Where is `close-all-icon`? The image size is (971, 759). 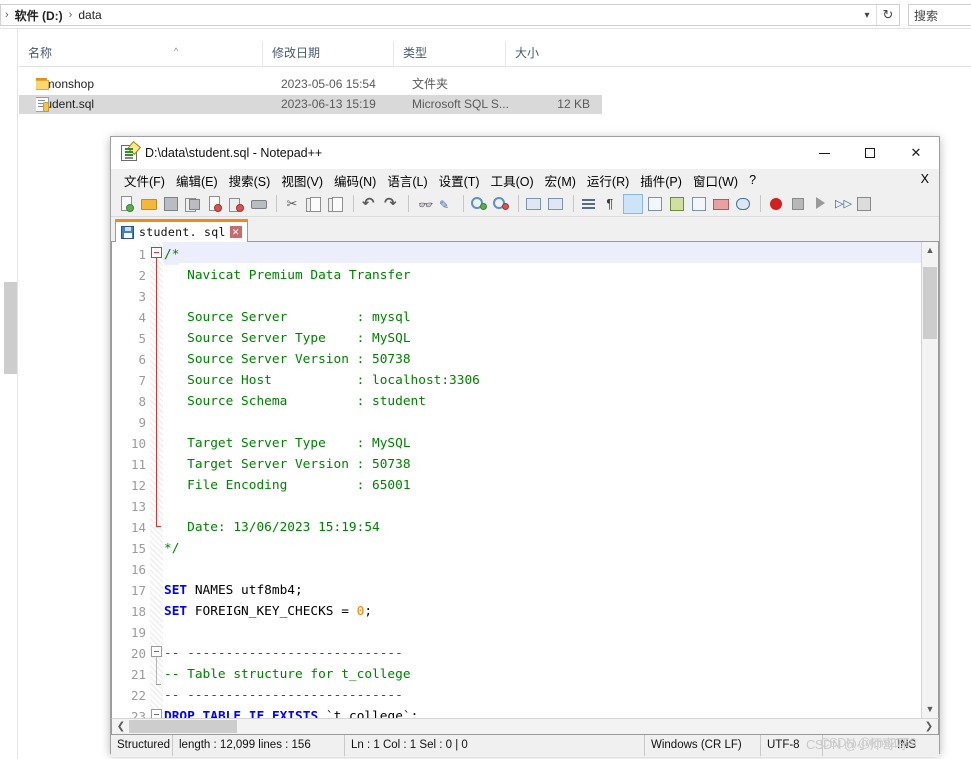
close-all-icon is located at coordinates (237, 204).